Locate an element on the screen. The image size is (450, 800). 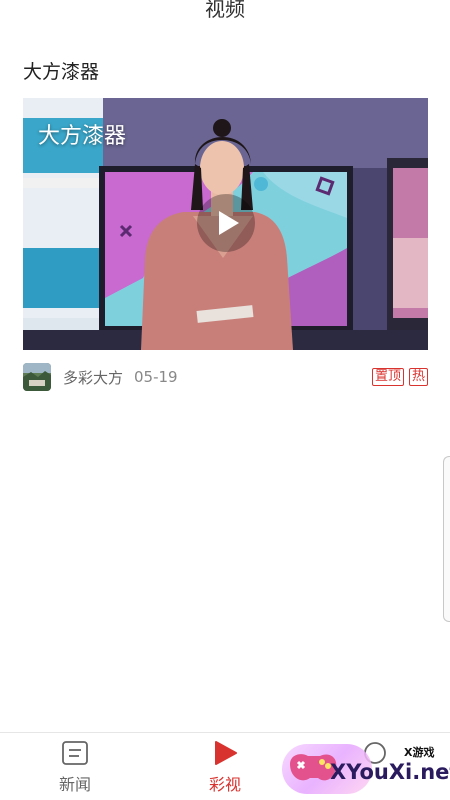
page-title: 视频 is located at coordinates (225, 10).